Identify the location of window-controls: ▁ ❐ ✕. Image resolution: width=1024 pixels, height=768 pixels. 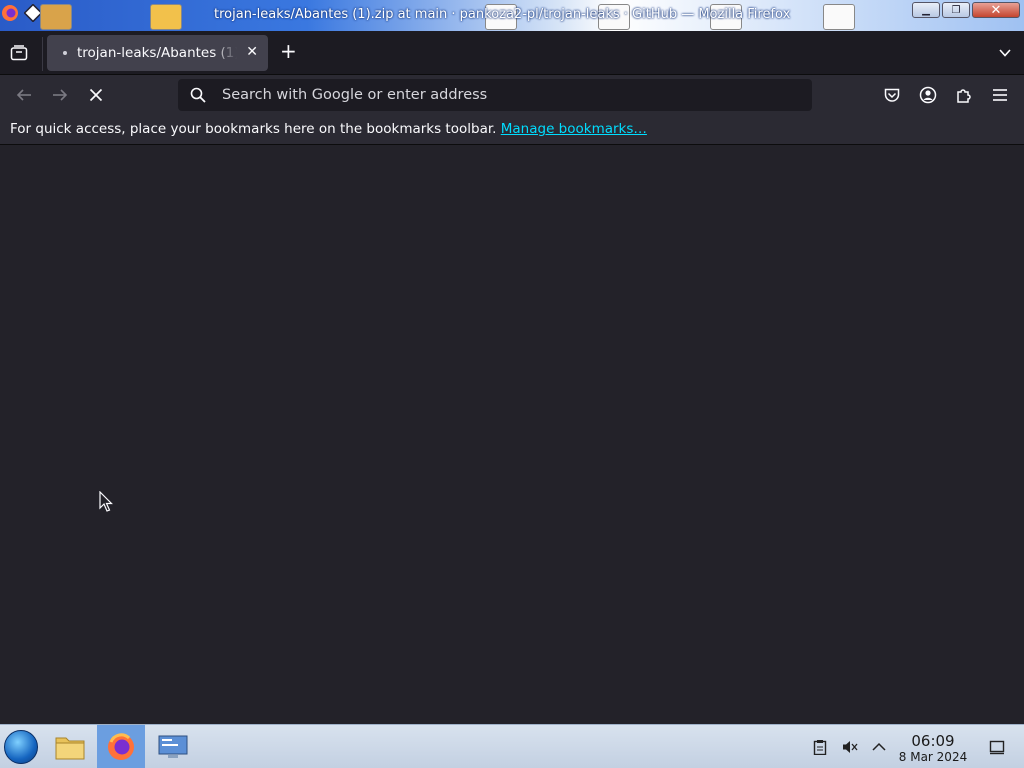
(966, 10).